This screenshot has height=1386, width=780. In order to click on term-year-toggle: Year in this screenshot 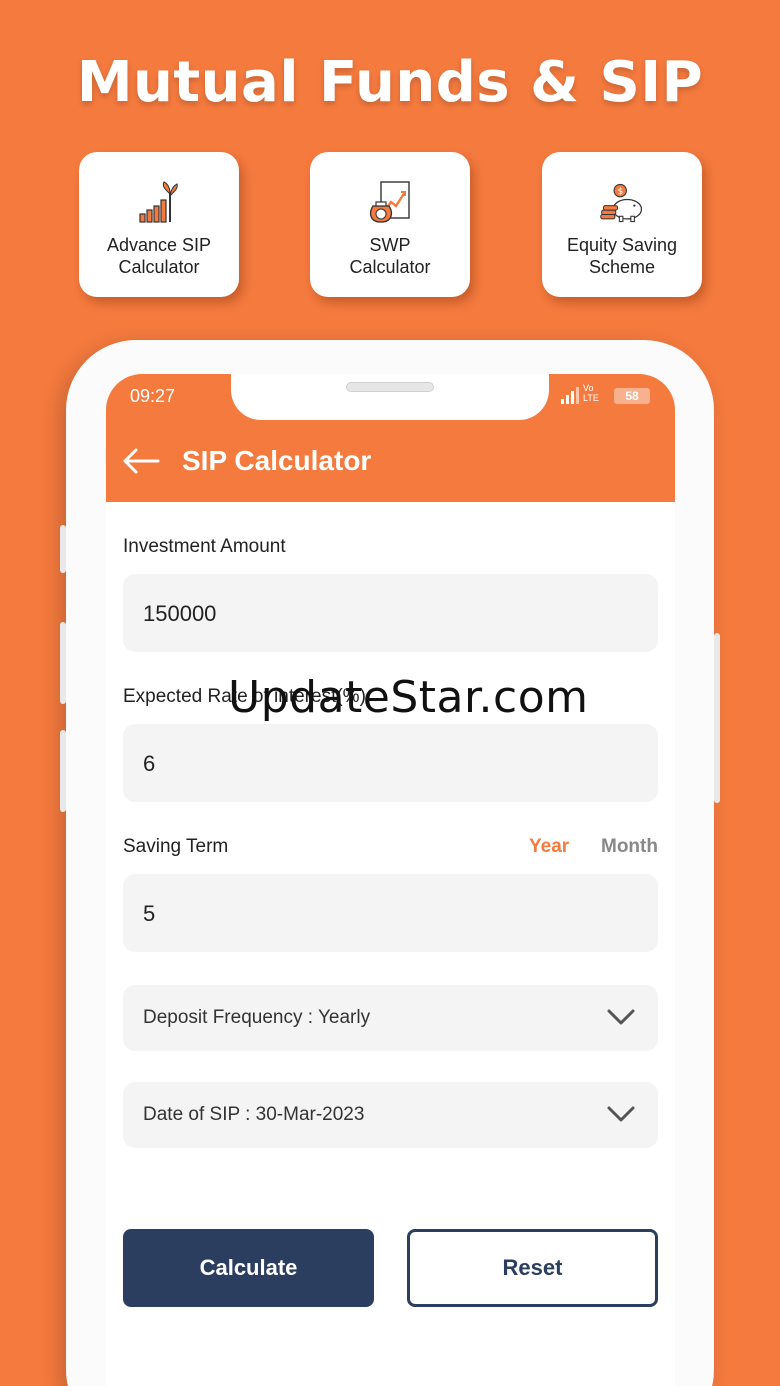, I will do `click(549, 847)`.